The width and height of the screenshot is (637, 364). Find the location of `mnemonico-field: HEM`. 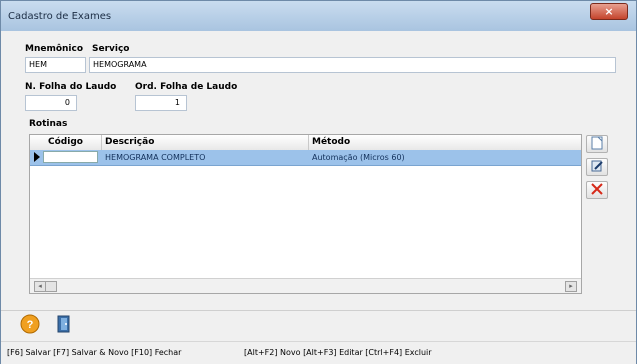

mnemonico-field: HEM is located at coordinates (55, 65).